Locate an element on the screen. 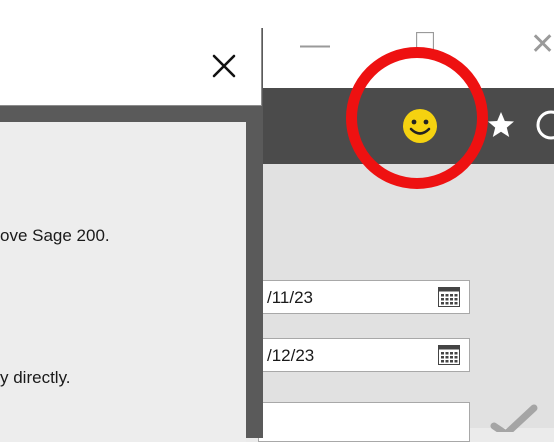 This screenshot has width=554, height=442. minimize-button: — is located at coordinates (315, 45).